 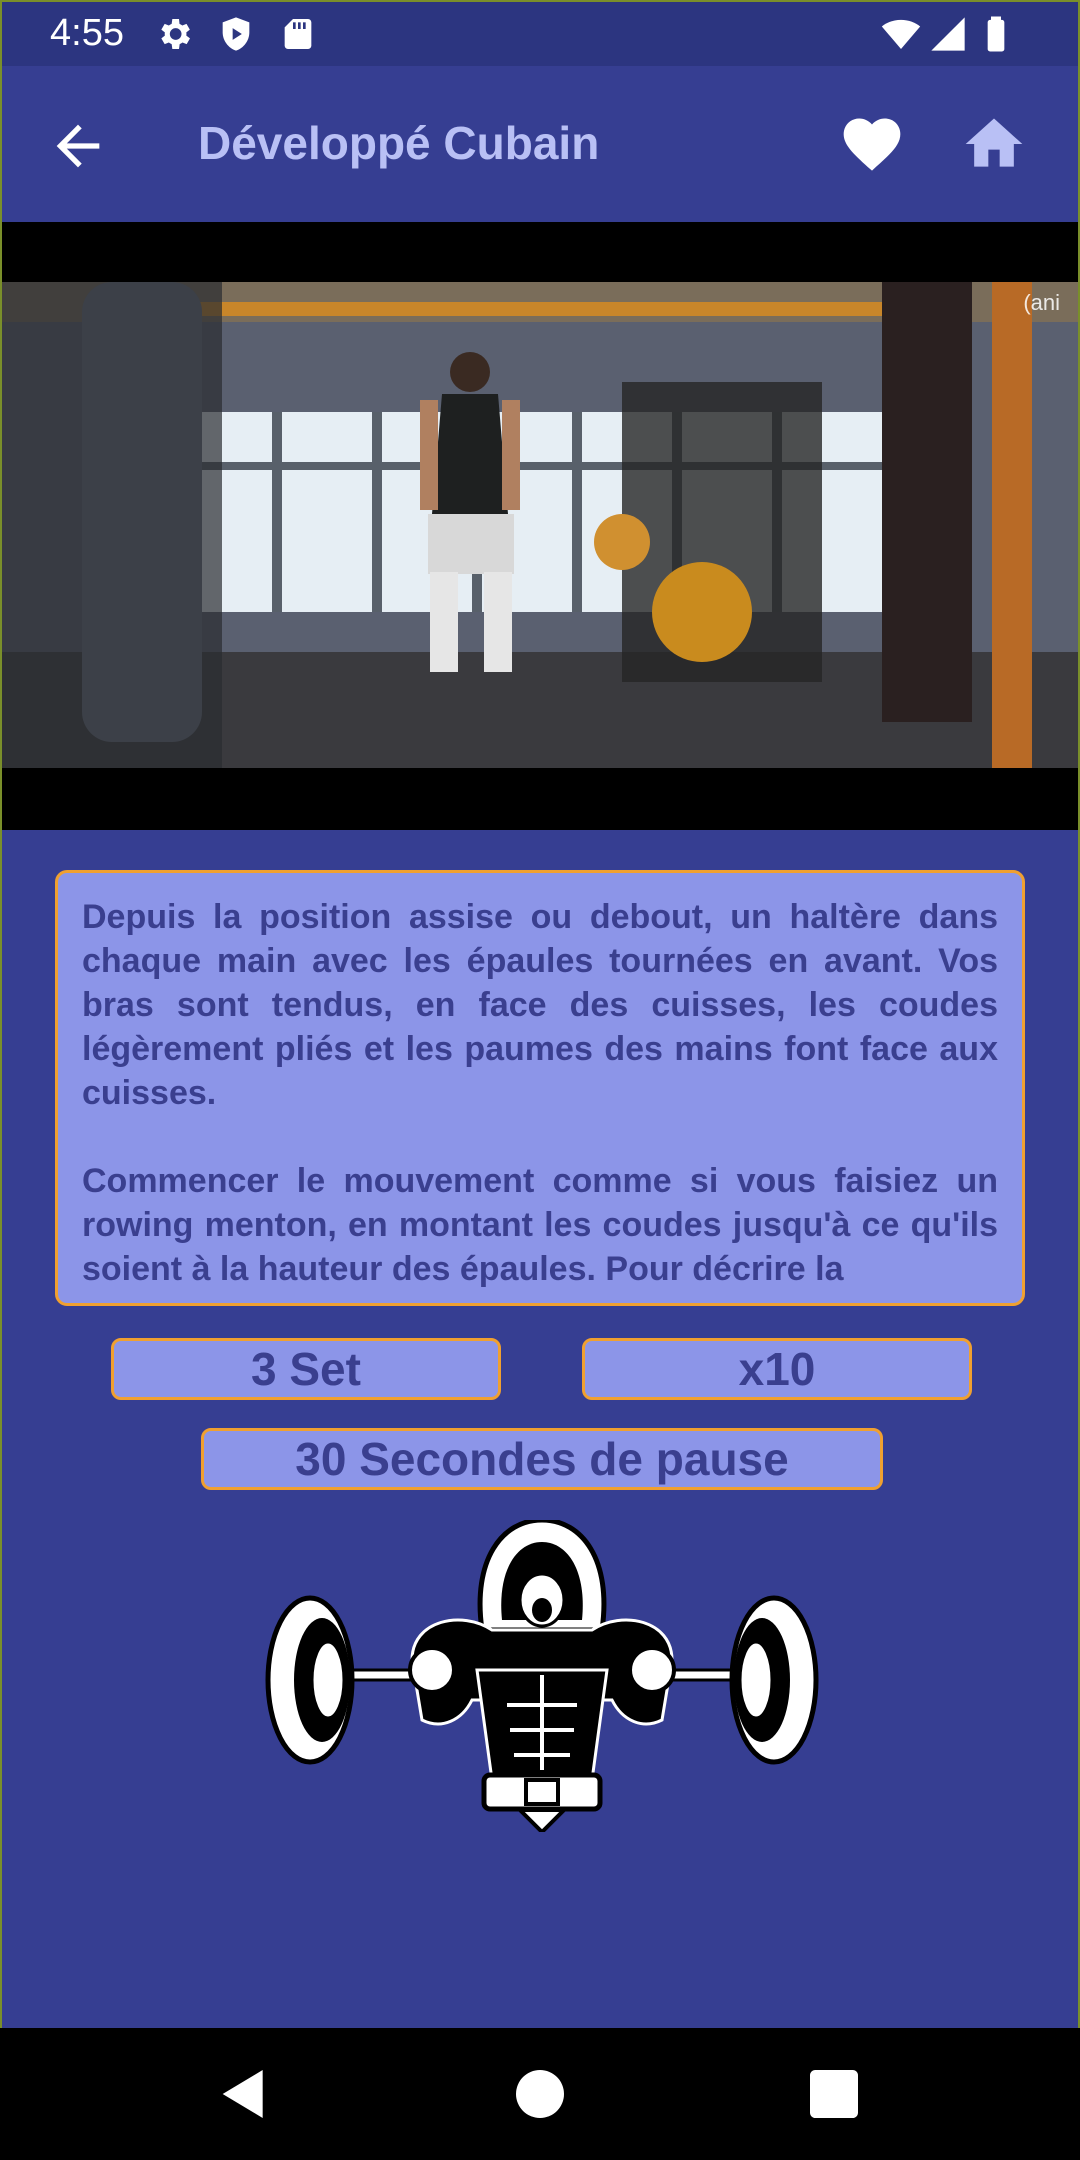 What do you see at coordinates (87, 33) in the screenshot?
I see `status-time: 4:55` at bounding box center [87, 33].